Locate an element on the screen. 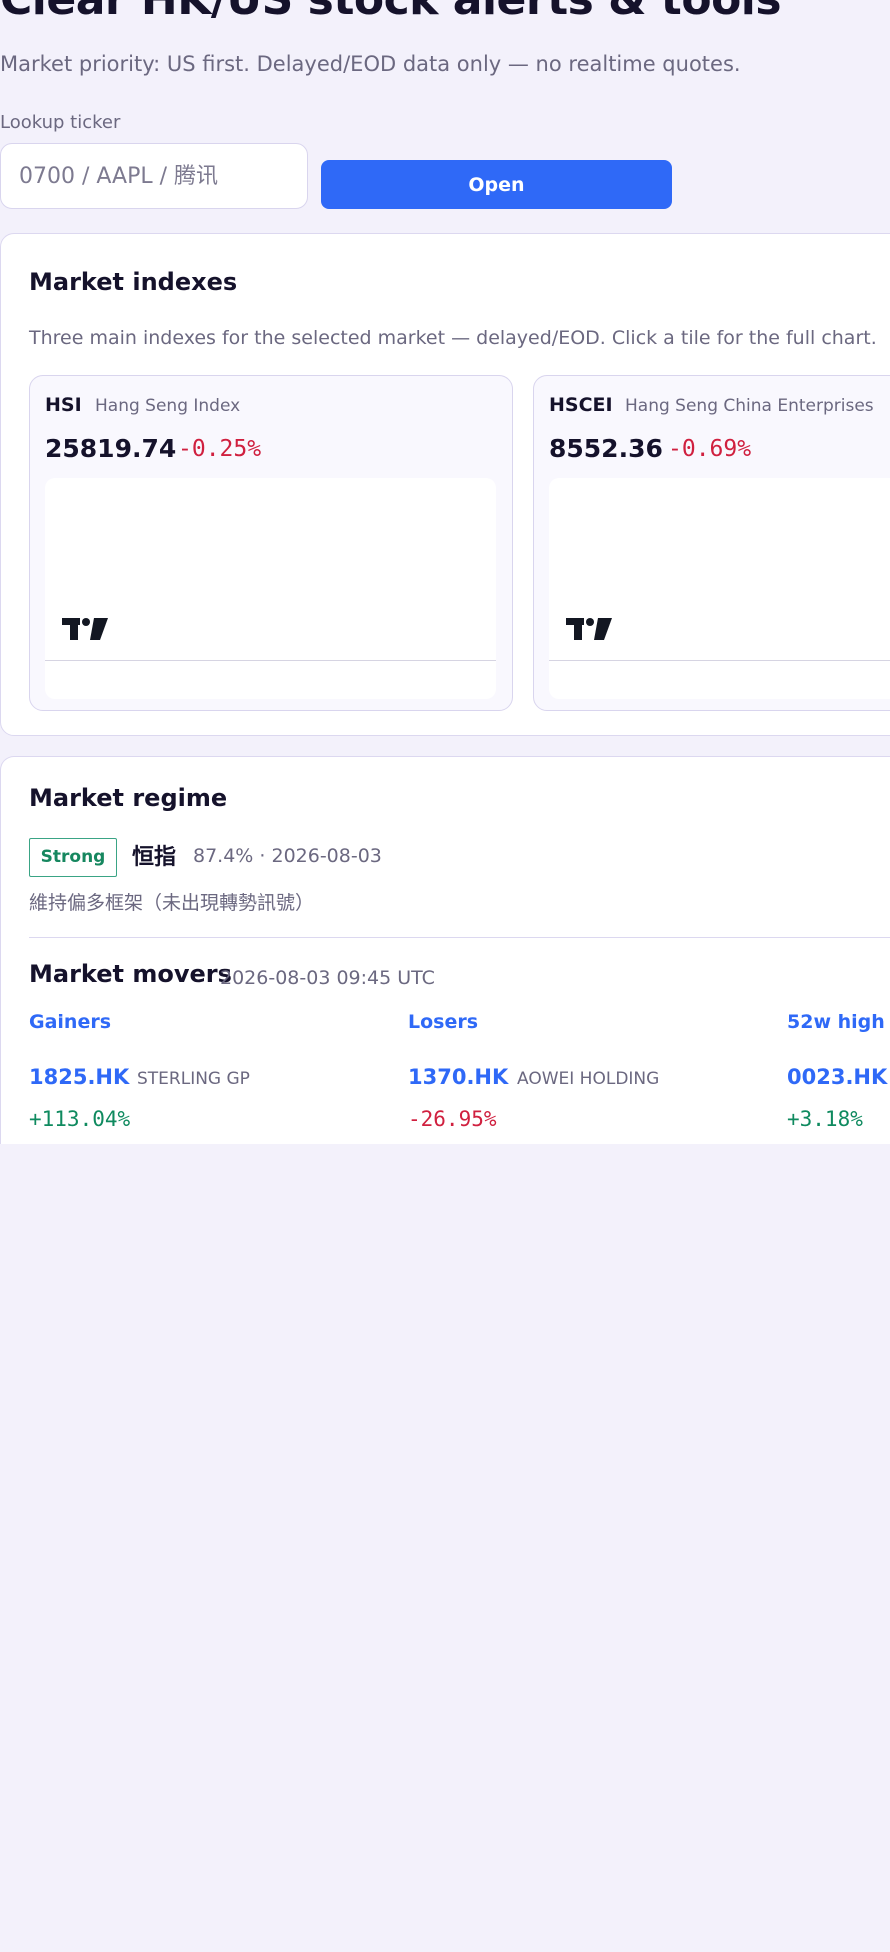 The height and width of the screenshot is (1952, 890). mover-change: +113.04% is located at coordinates (80, 1119).